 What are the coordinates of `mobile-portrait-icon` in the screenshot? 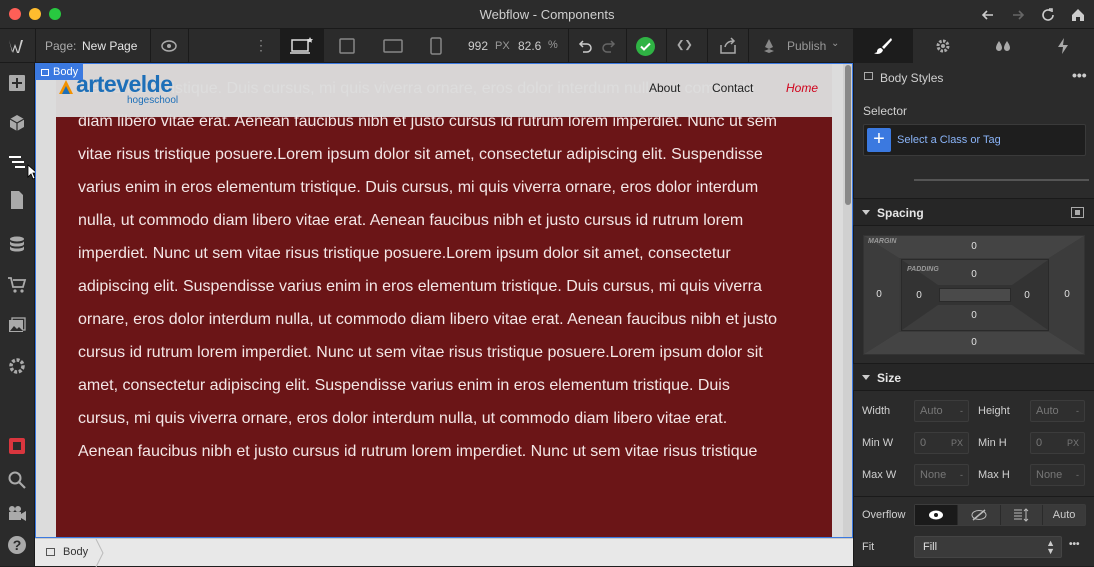 It's located at (436, 46).